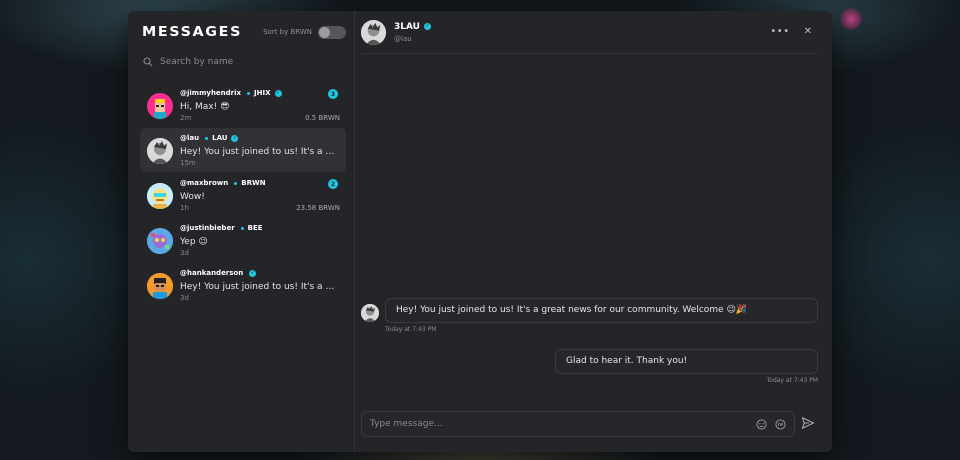 The height and width of the screenshot is (460, 960). I want to click on message-preview: Yep 😉, so click(194, 242).